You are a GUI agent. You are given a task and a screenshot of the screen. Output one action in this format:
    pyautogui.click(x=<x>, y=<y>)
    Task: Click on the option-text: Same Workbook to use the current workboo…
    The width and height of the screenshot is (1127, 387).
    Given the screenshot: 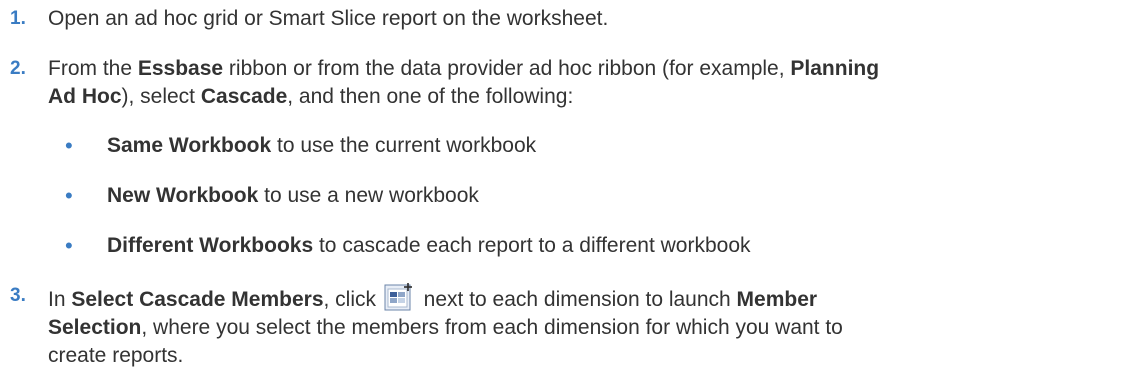 What is the action you would take?
    pyautogui.click(x=603, y=146)
    